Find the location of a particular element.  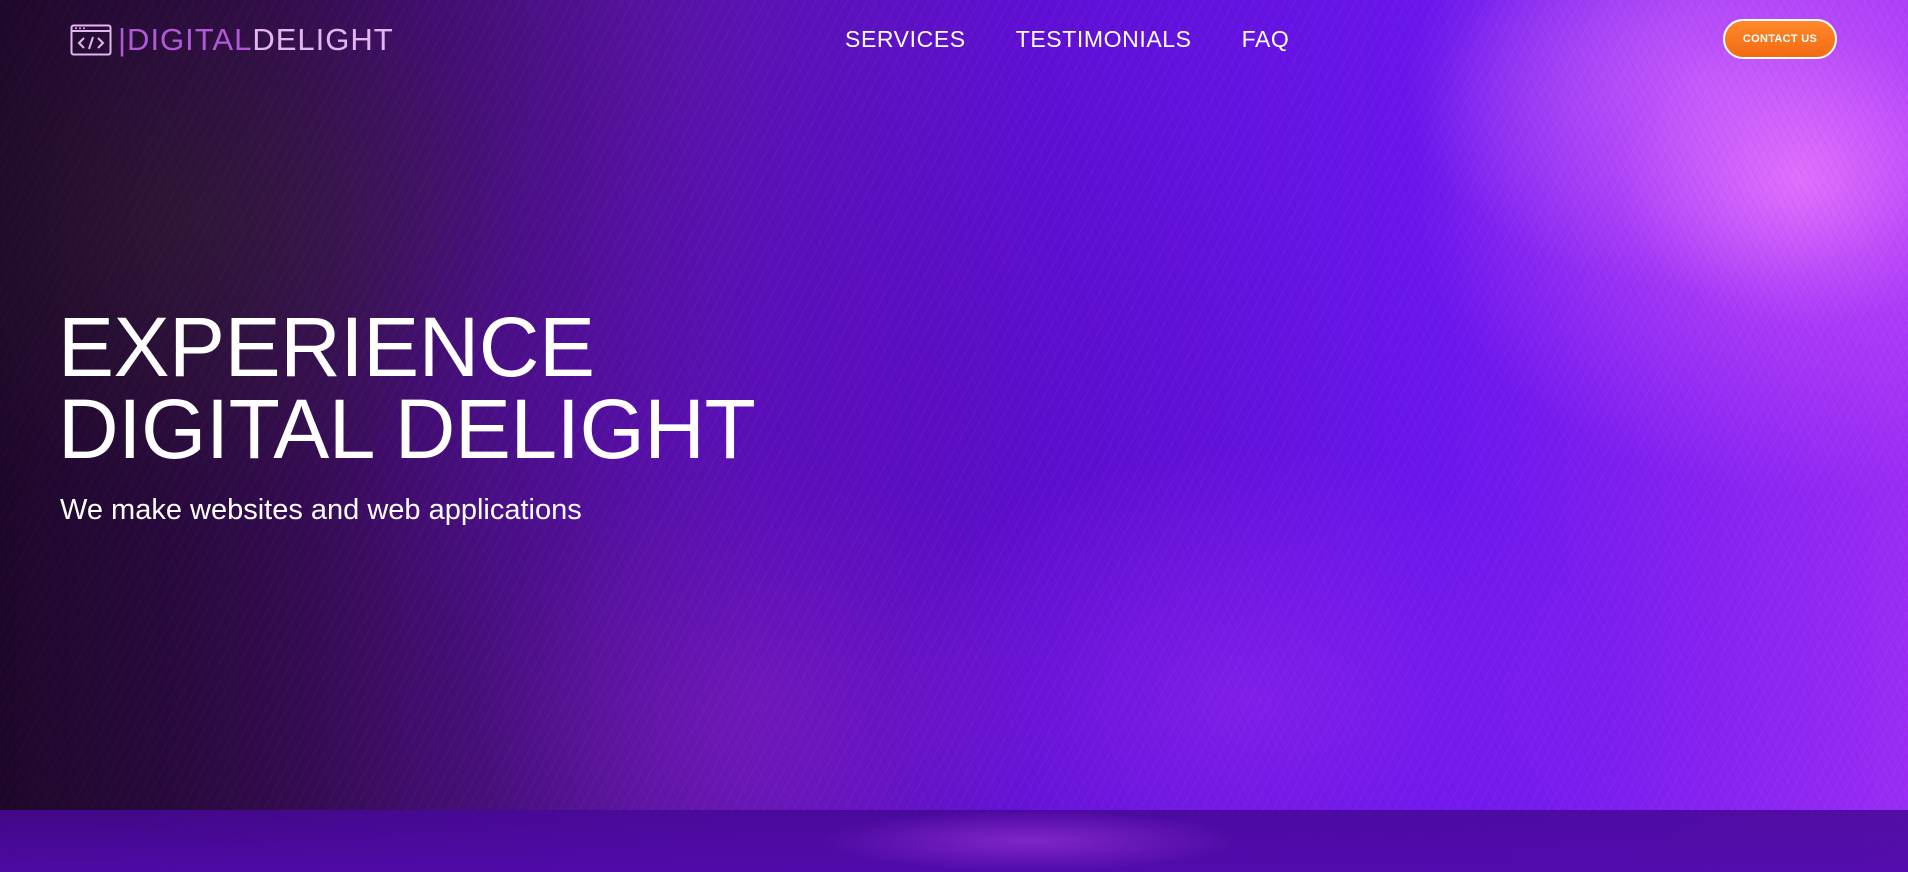

hero-title: EXPERIENCE DIGITAL DELIGHT is located at coordinates (407, 388).